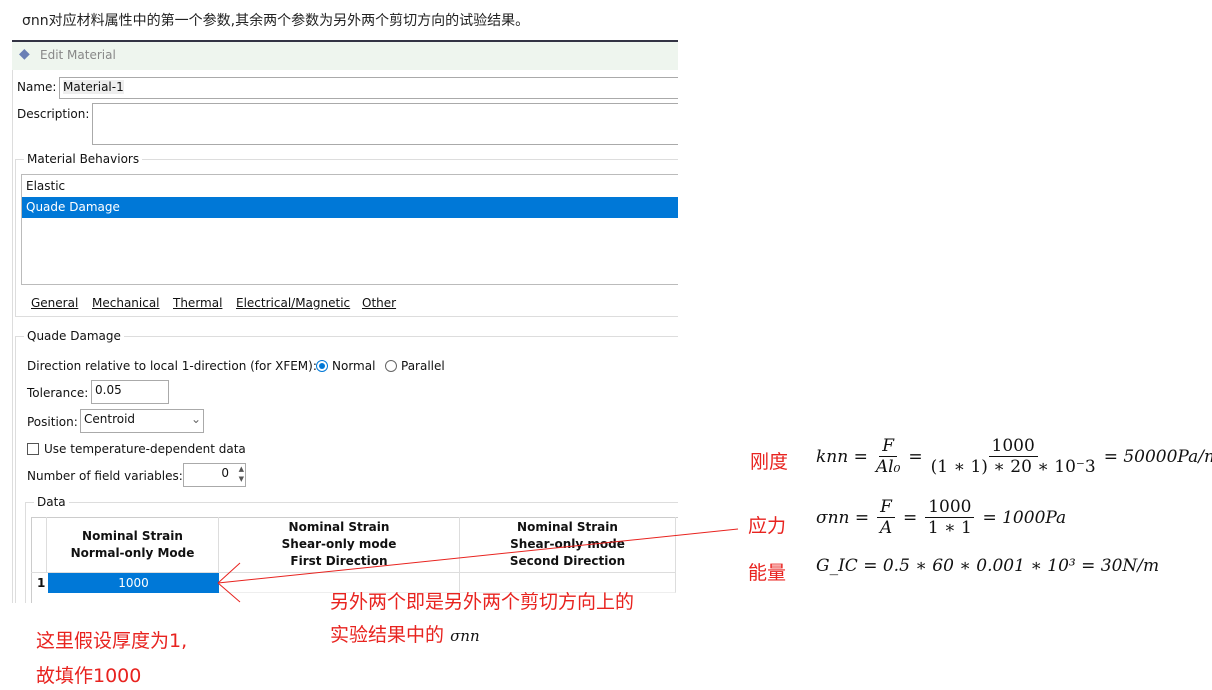  I want to click on shear-note-text: 实验结果中的, so click(387, 635).